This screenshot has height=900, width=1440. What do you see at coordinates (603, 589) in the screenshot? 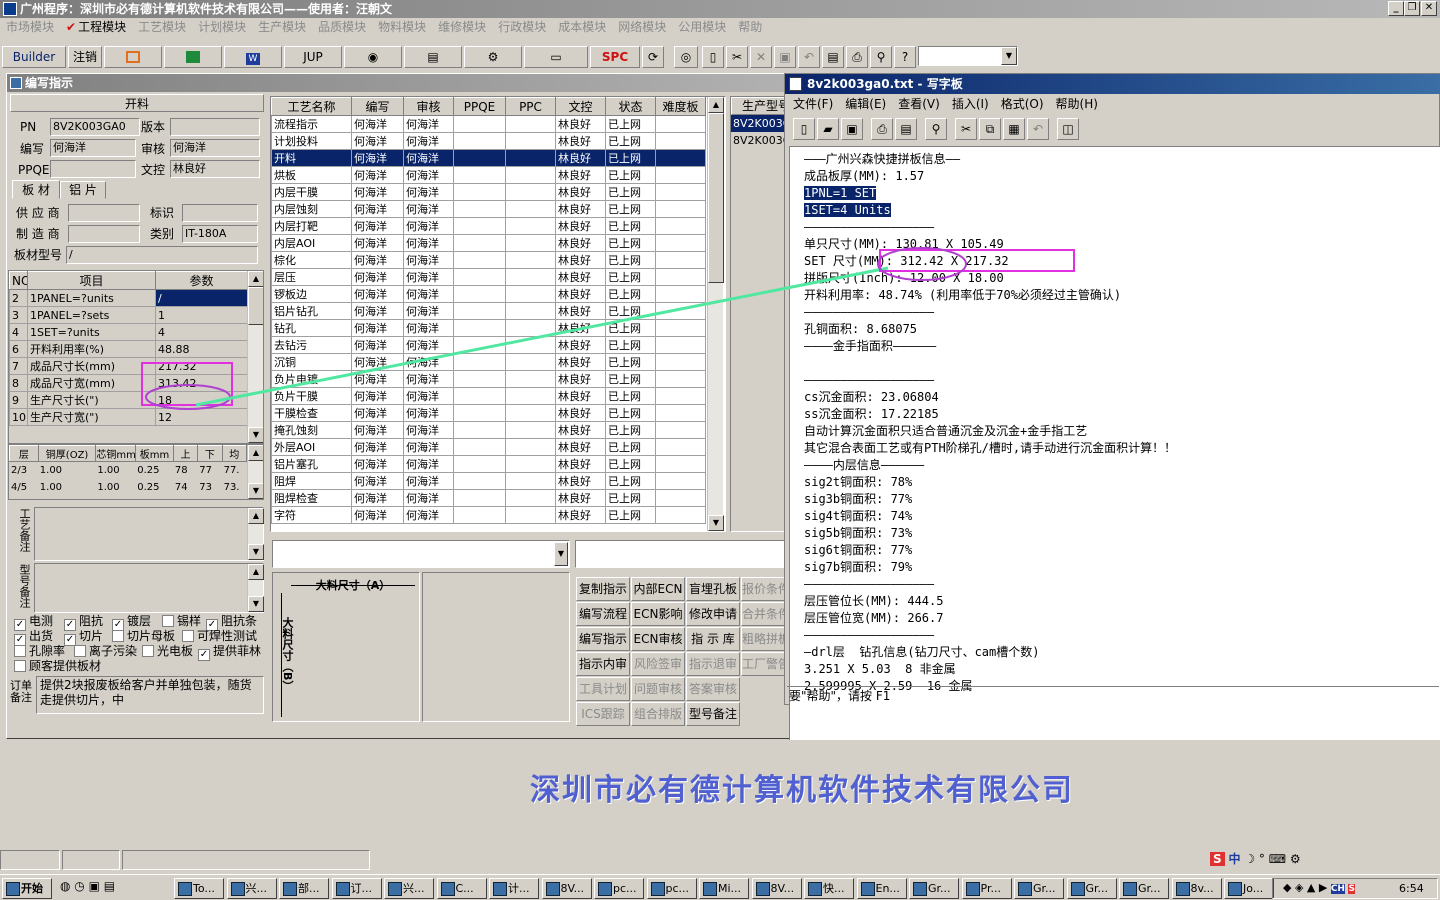
I see `action-button: 复制指示` at bounding box center [603, 589].